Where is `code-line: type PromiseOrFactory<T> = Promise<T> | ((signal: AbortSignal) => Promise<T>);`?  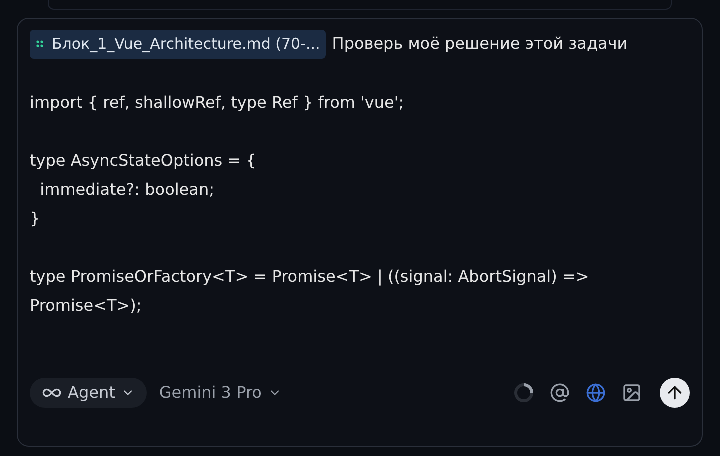
code-line: type PromiseOrFactory<T> = Promise<T> | ((signal: AbortSignal) => Promise<T>); is located at coordinates (310, 291).